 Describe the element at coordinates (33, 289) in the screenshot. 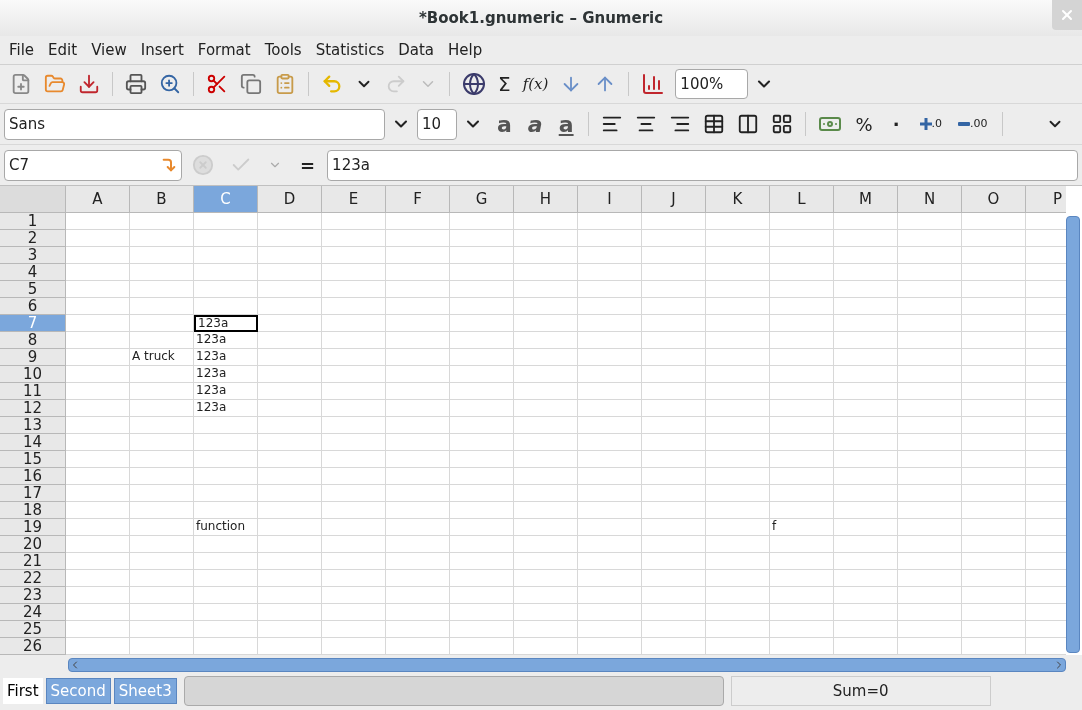

I see `row-header: 5` at that location.